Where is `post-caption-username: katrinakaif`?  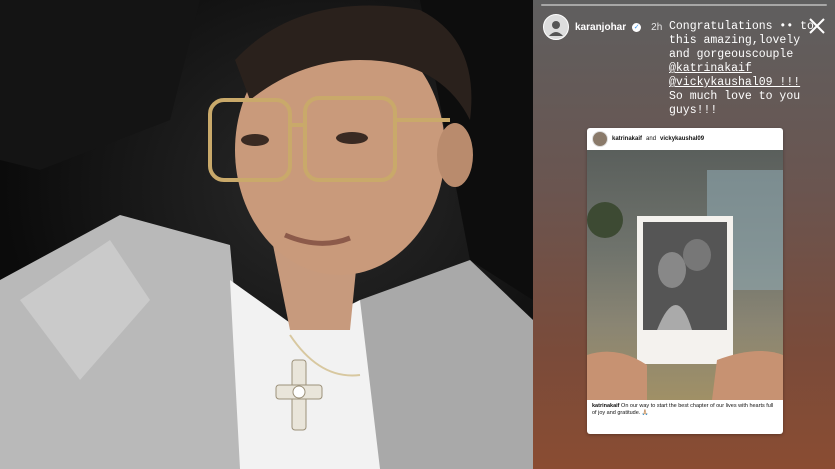 post-caption-username: katrinakaif is located at coordinates (606, 406).